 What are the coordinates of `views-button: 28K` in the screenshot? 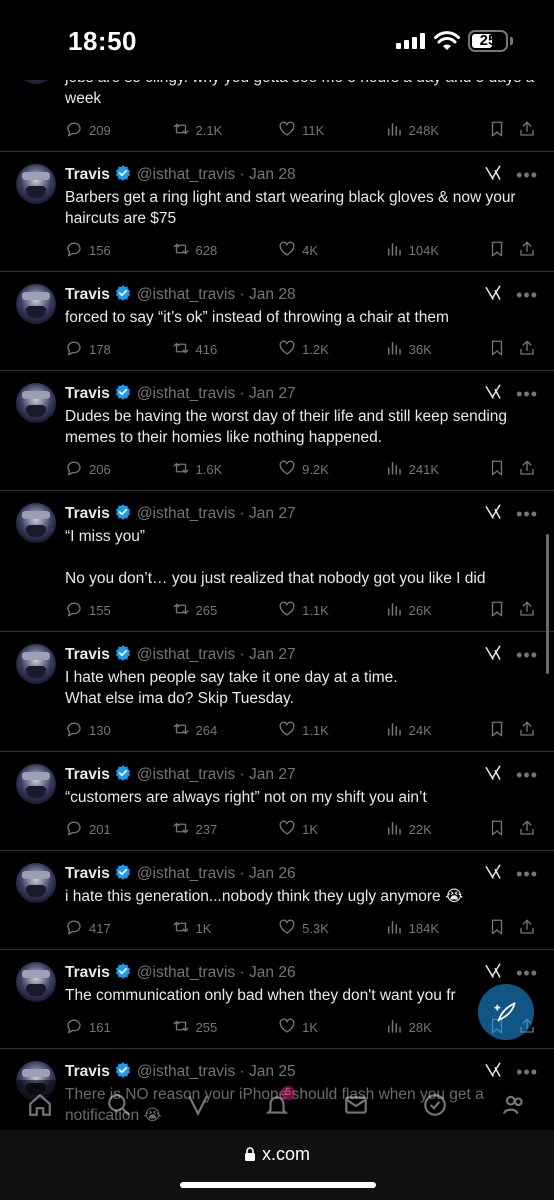 It's located at (437, 1027).